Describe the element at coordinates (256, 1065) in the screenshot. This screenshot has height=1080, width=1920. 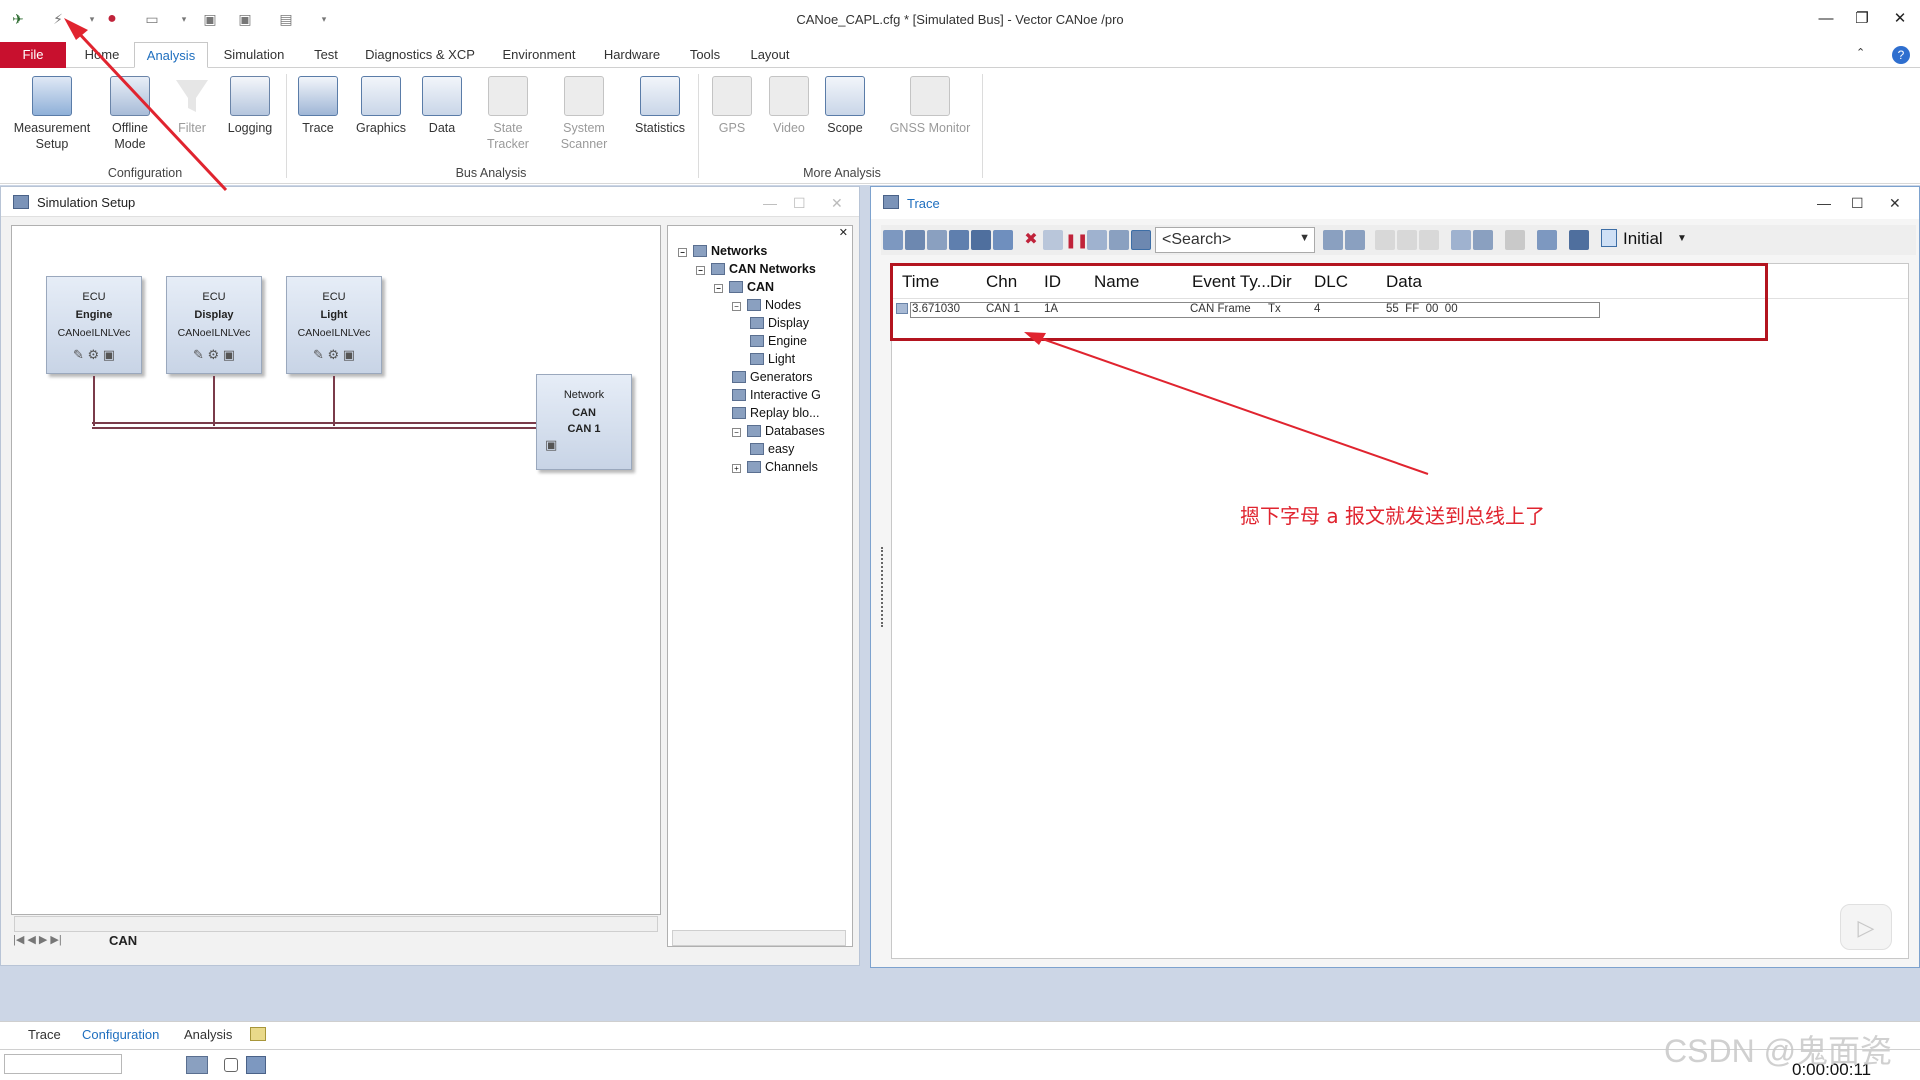
I see `panel-icon` at that location.